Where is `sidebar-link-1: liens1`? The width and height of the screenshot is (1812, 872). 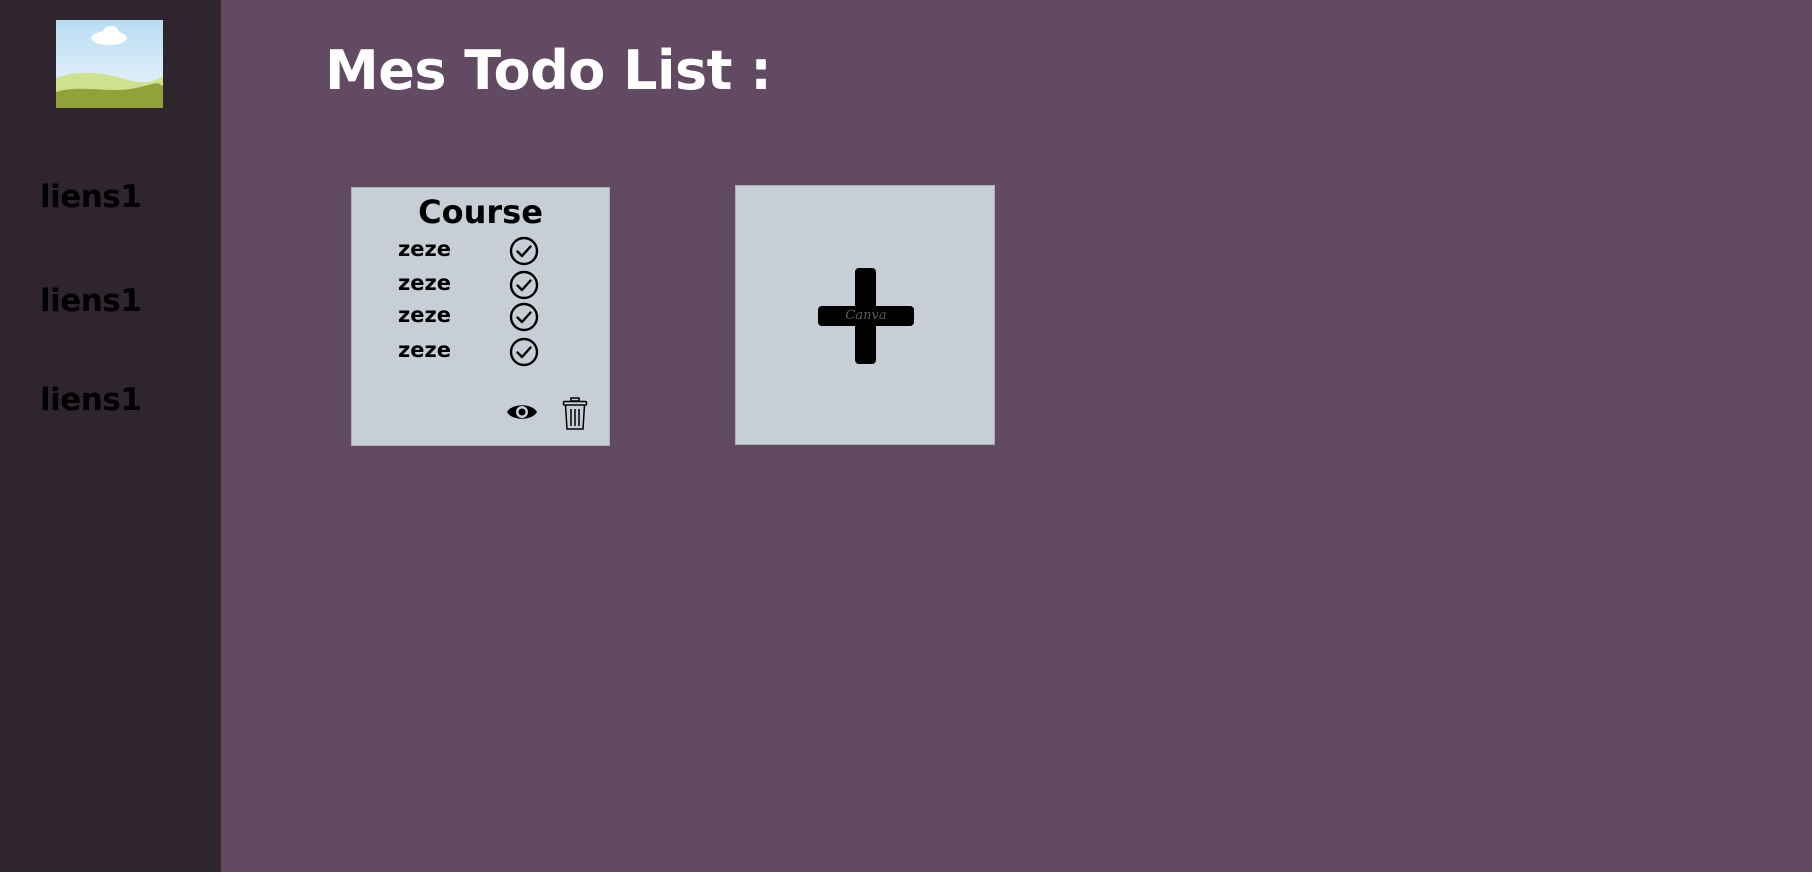
sidebar-link-1: liens1 is located at coordinates (91, 197).